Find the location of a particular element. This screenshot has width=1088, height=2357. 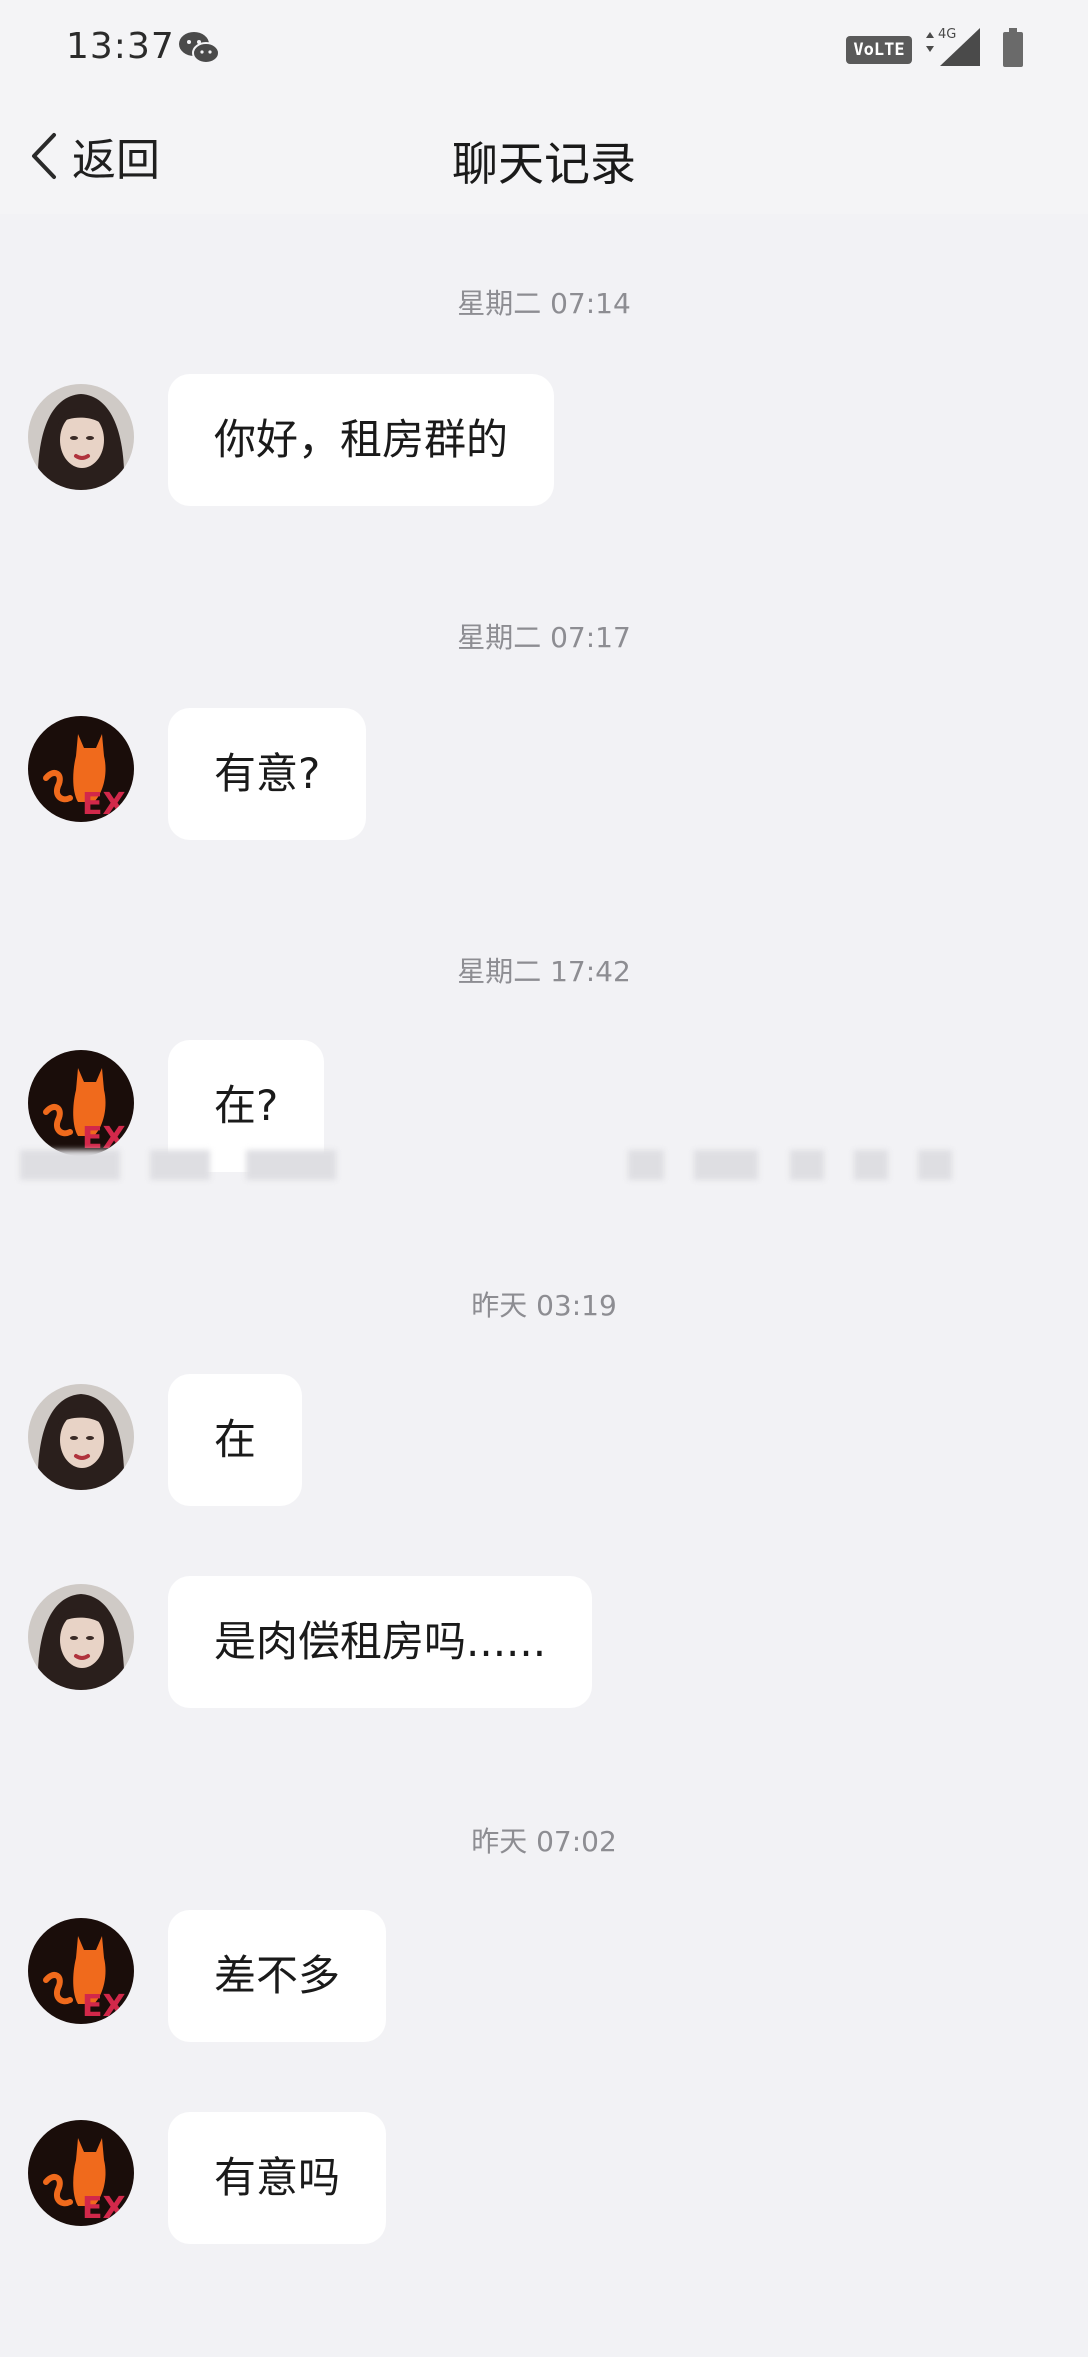

page-title: 聊天记录 is located at coordinates (544, 164).